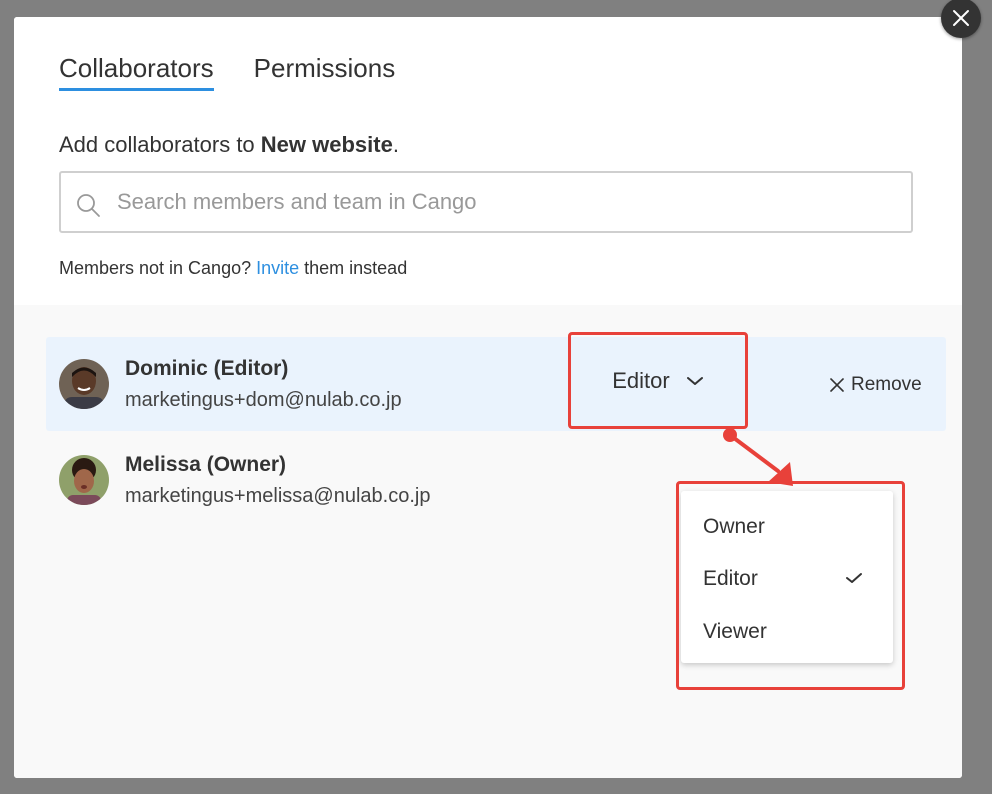  Describe the element at coordinates (395, 144) in the screenshot. I see `intro-suffix: .` at that location.